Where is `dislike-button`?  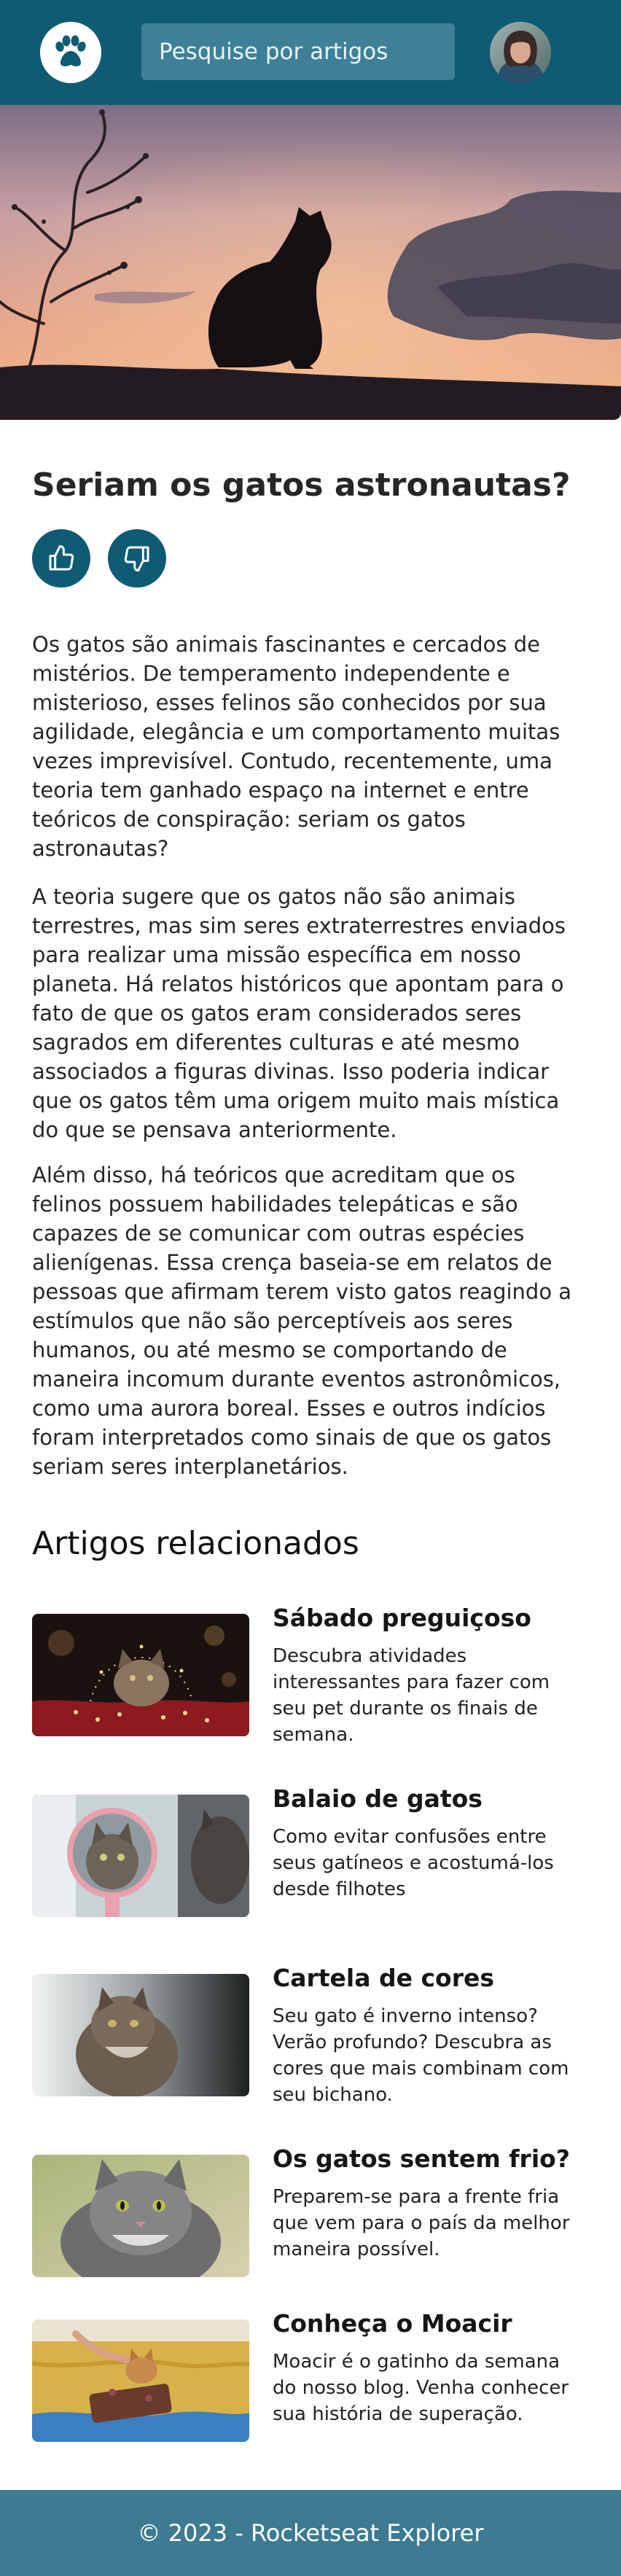
dislike-button is located at coordinates (137, 558).